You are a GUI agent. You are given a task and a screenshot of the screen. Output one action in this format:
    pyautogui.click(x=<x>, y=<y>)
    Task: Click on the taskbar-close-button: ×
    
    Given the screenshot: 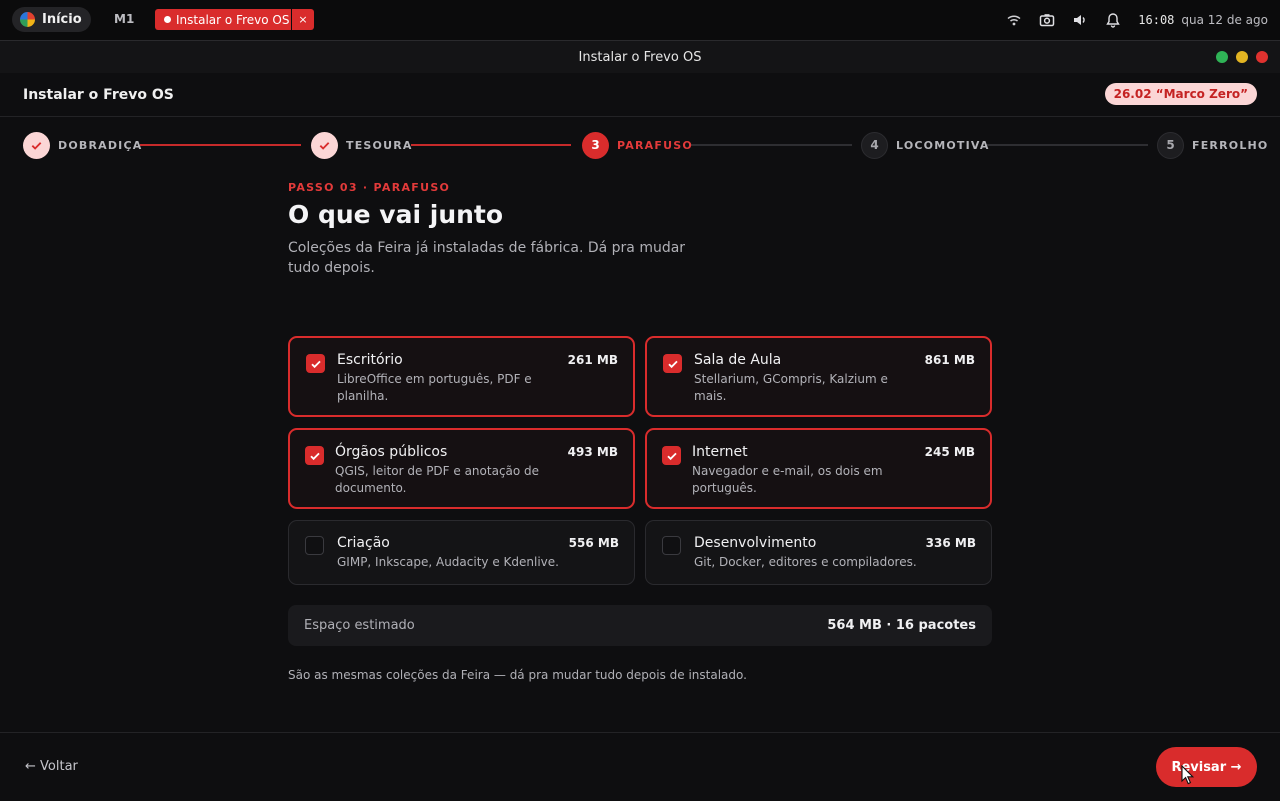 What is the action you would take?
    pyautogui.click(x=303, y=19)
    